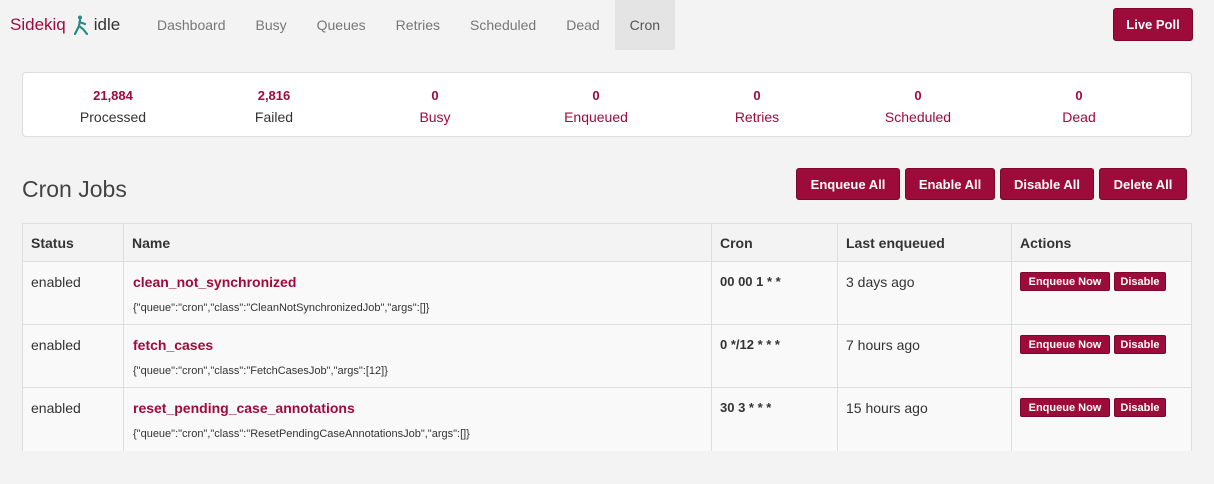  Describe the element at coordinates (1079, 105) in the screenshot. I see `stat-dead: 0 Dead` at that location.